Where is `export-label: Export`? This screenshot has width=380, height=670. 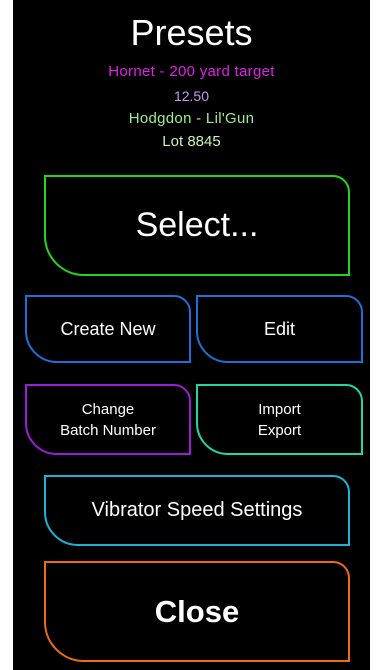
export-label: Export is located at coordinates (279, 430).